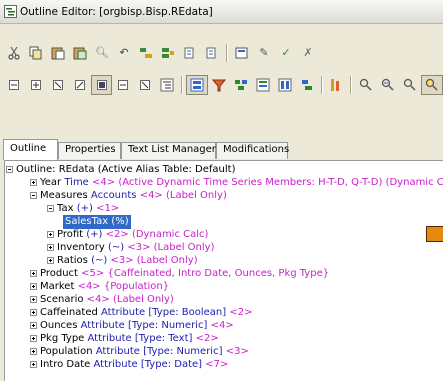 The height and width of the screenshot is (381, 443). Describe the element at coordinates (217, 364) in the screenshot. I see `member-info: <7>` at that location.